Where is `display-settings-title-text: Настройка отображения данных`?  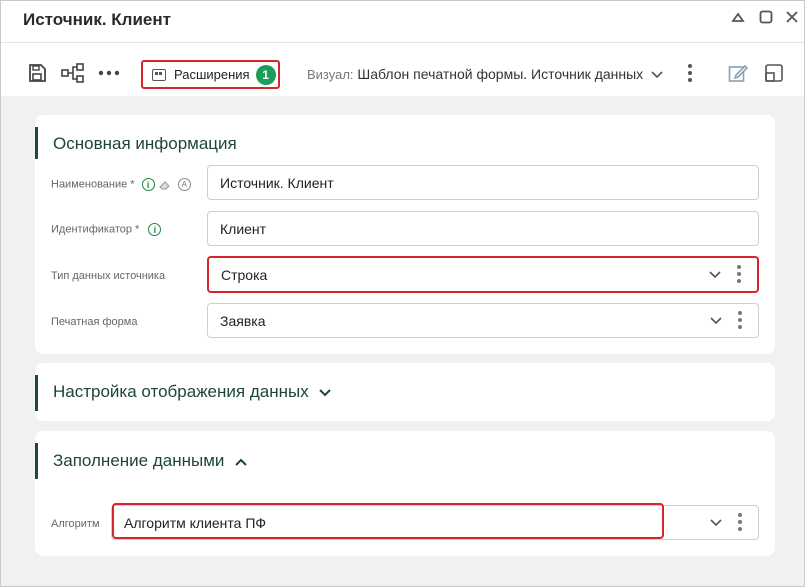 display-settings-title-text: Настройка отображения данных is located at coordinates (181, 391).